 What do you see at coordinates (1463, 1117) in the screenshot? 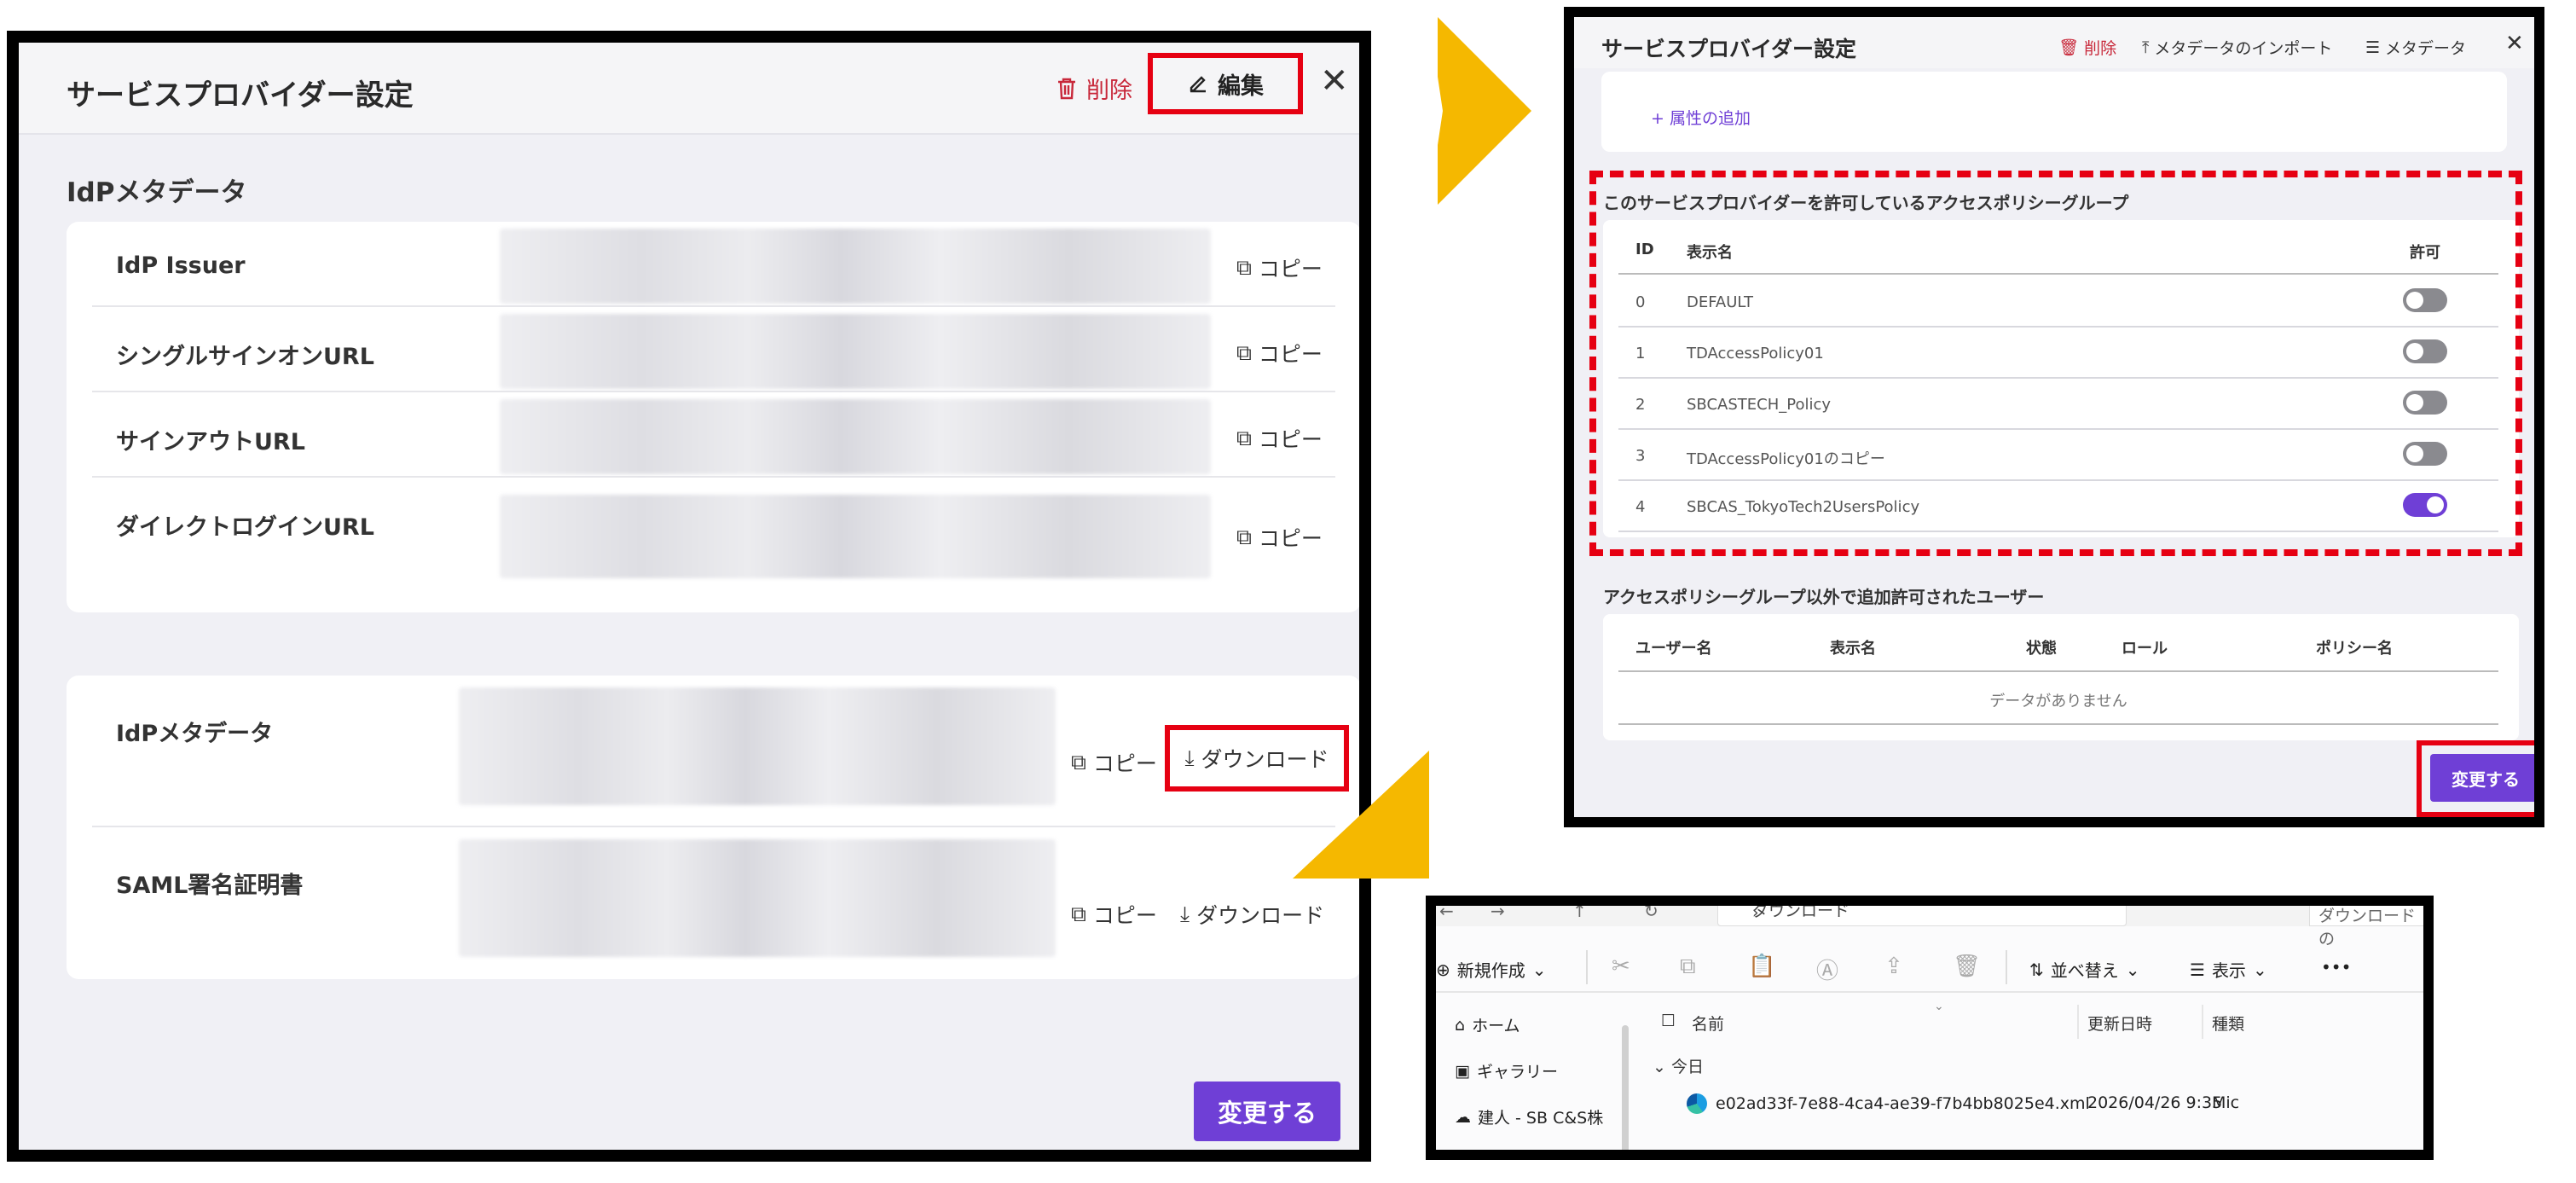
I see `onedrive-icon: ☁` at bounding box center [1463, 1117].